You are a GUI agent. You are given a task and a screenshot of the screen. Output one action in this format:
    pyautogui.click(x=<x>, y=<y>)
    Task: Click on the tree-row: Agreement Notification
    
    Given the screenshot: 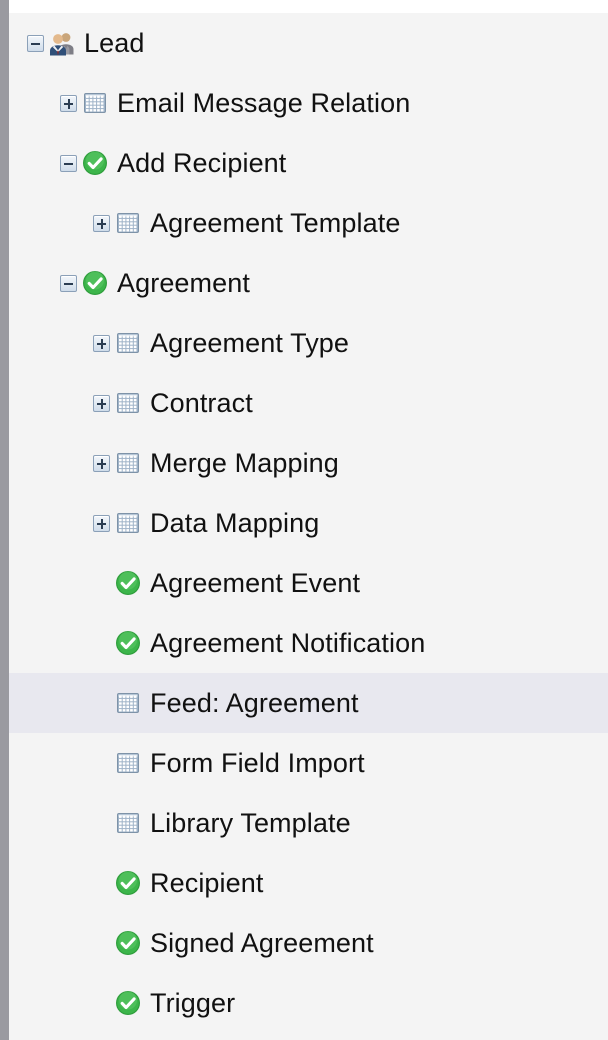 What is the action you would take?
    pyautogui.click(x=308, y=643)
    